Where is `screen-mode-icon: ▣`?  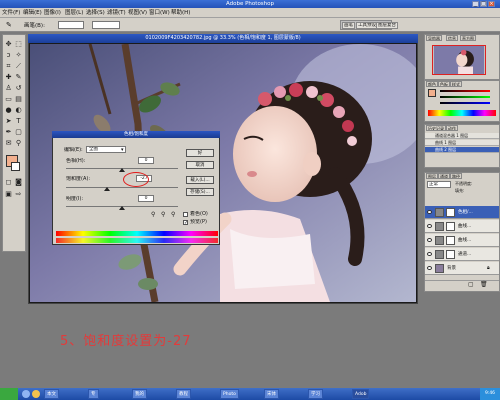 screen-mode-icon: ▣ is located at coordinates (8, 194).